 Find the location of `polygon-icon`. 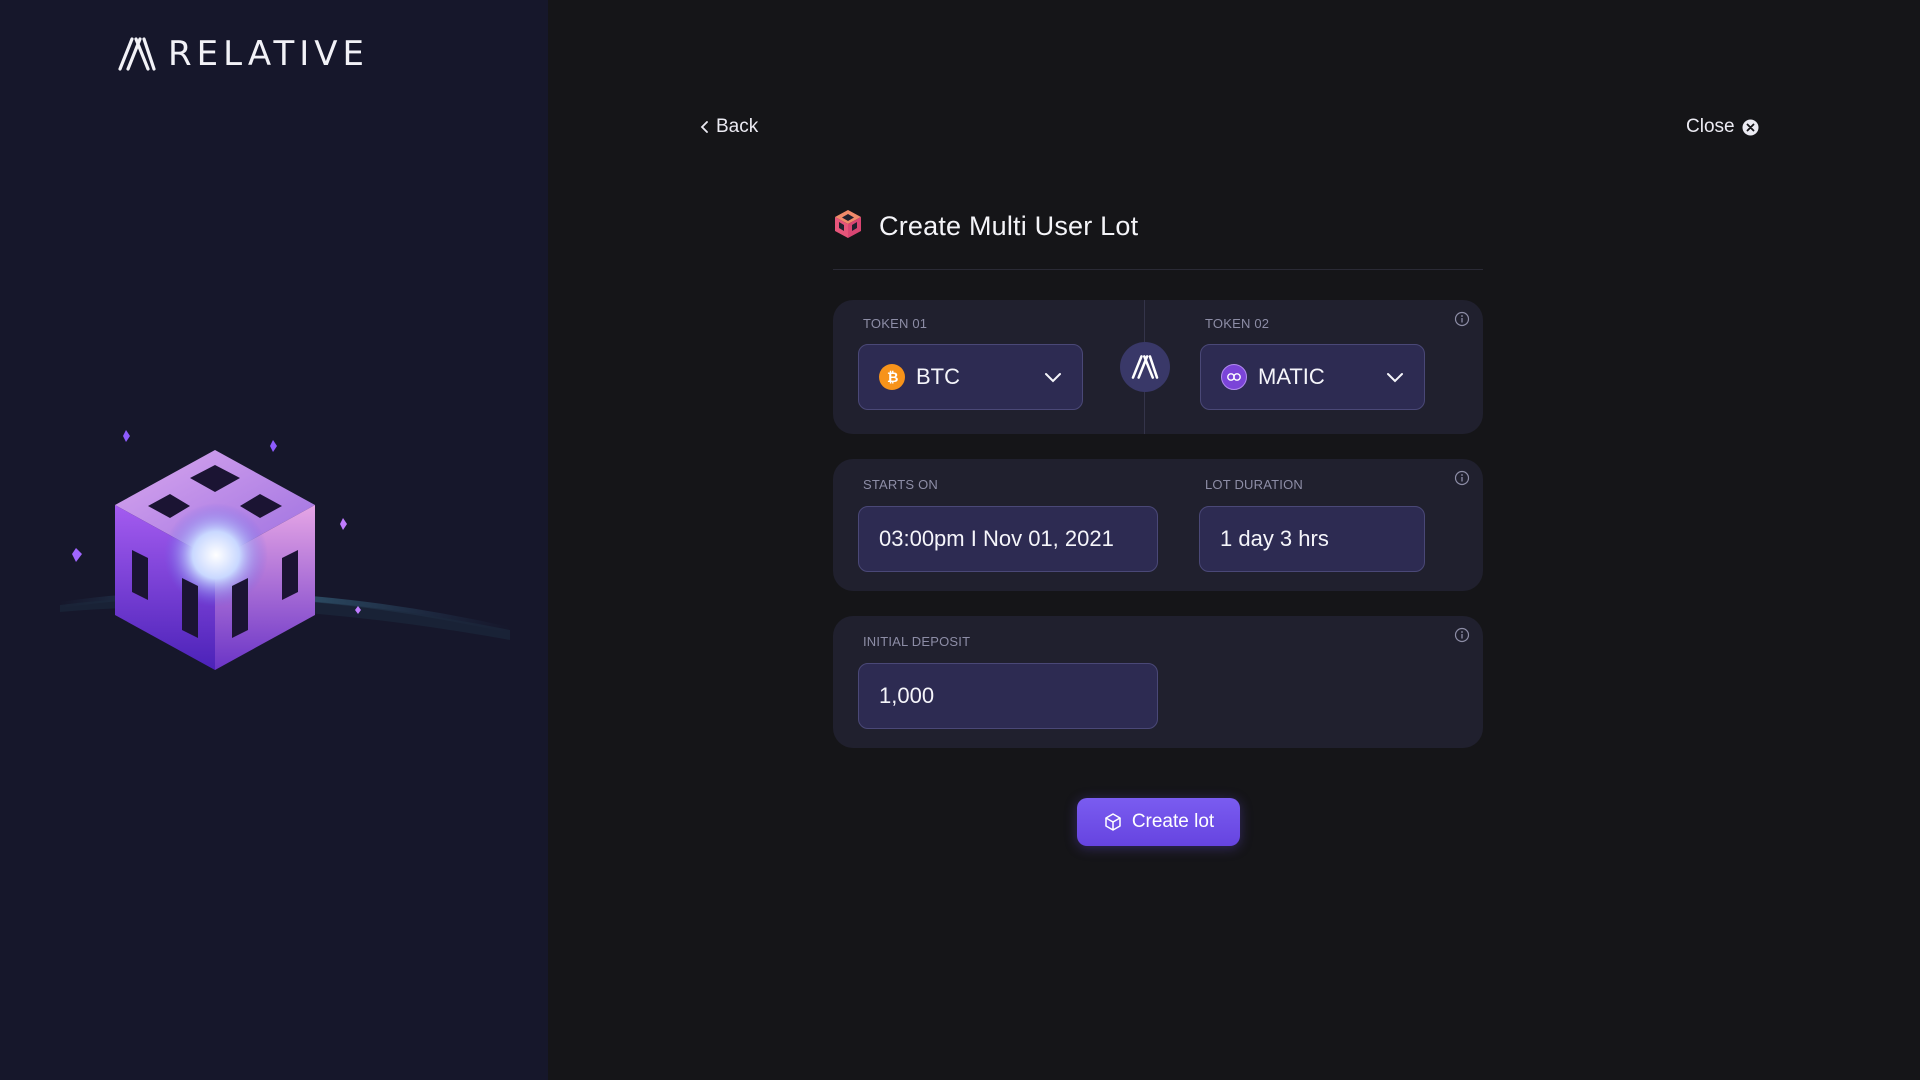

polygon-icon is located at coordinates (1234, 377).